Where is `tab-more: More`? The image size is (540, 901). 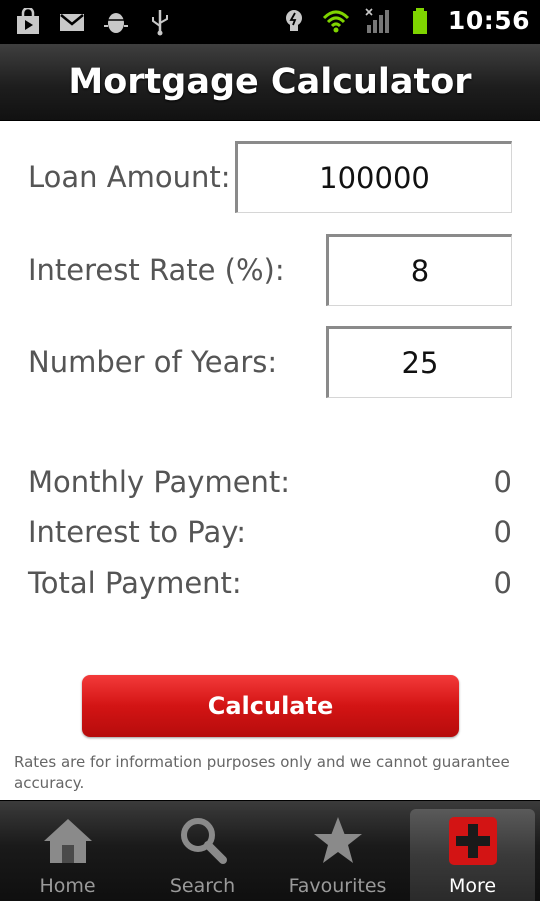 tab-more: More is located at coordinates (472, 855).